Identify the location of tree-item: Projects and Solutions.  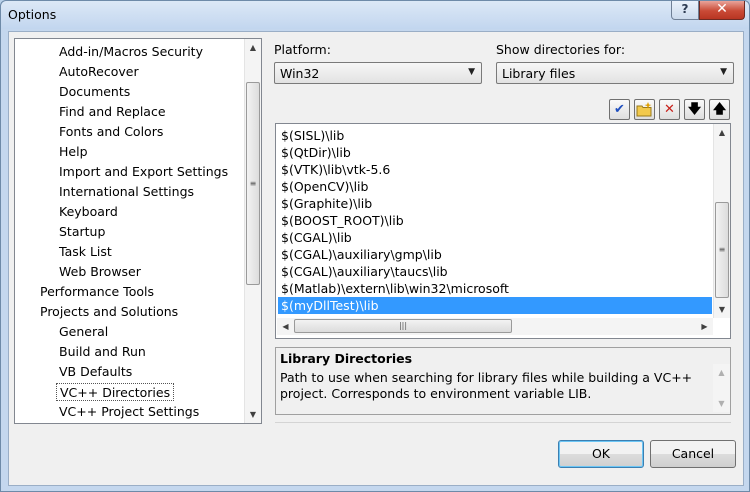
(109, 312).